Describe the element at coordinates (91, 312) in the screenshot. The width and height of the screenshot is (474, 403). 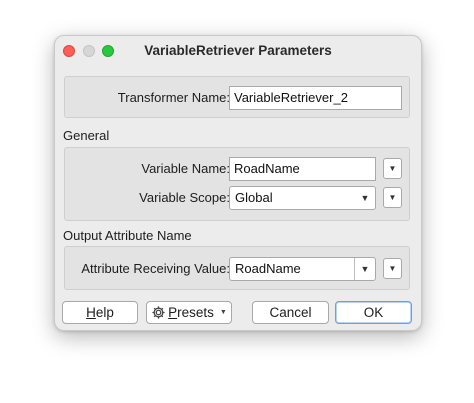
I see `help-button-mnemonic: H` at that location.